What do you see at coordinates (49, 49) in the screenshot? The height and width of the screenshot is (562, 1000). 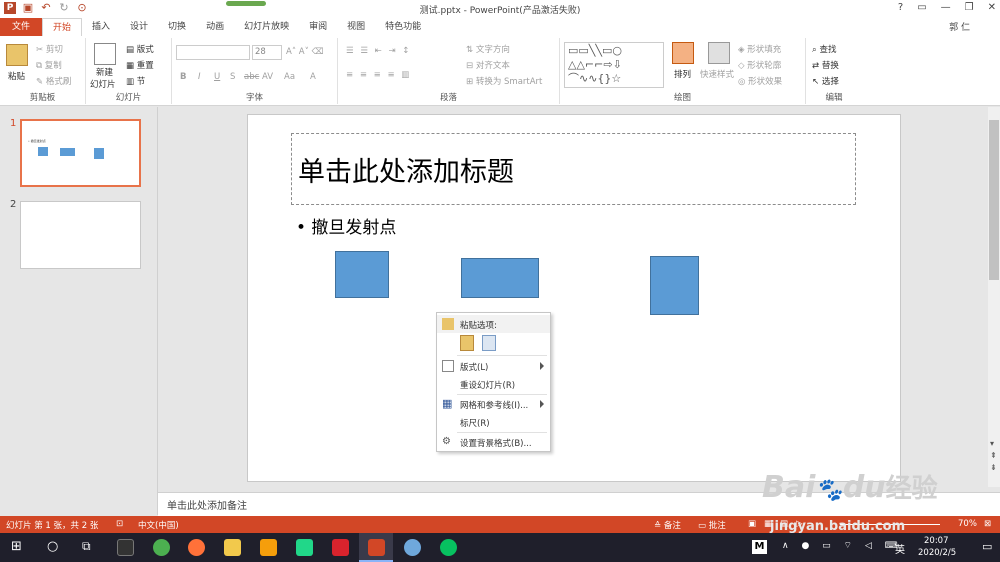 I see `cut-button: ✂ 剪切` at bounding box center [49, 49].